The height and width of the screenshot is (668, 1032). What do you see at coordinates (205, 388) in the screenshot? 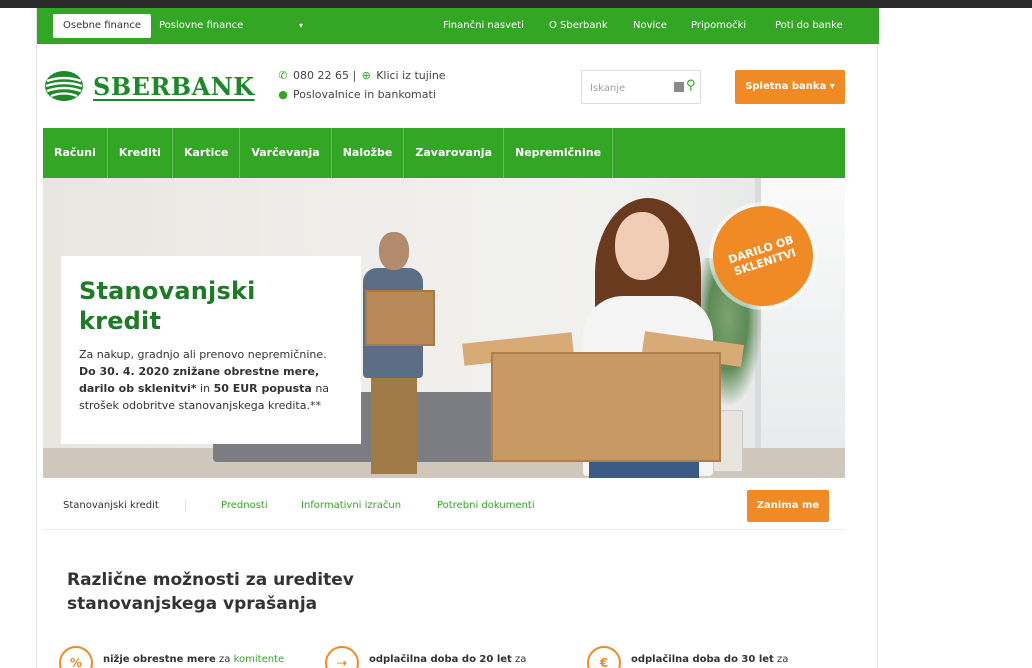
I see `promo-text-part-2: in` at bounding box center [205, 388].